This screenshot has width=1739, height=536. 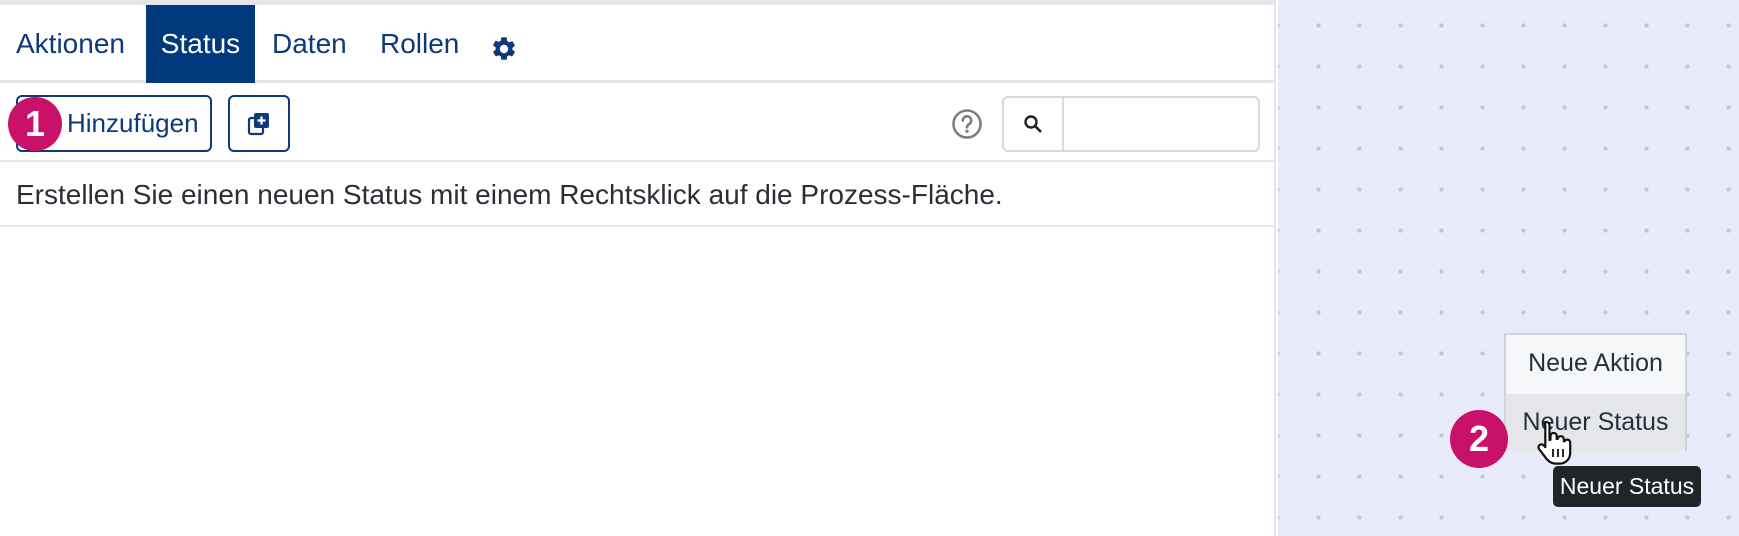 I want to click on hand-pointer-icon, so click(x=1554, y=442).